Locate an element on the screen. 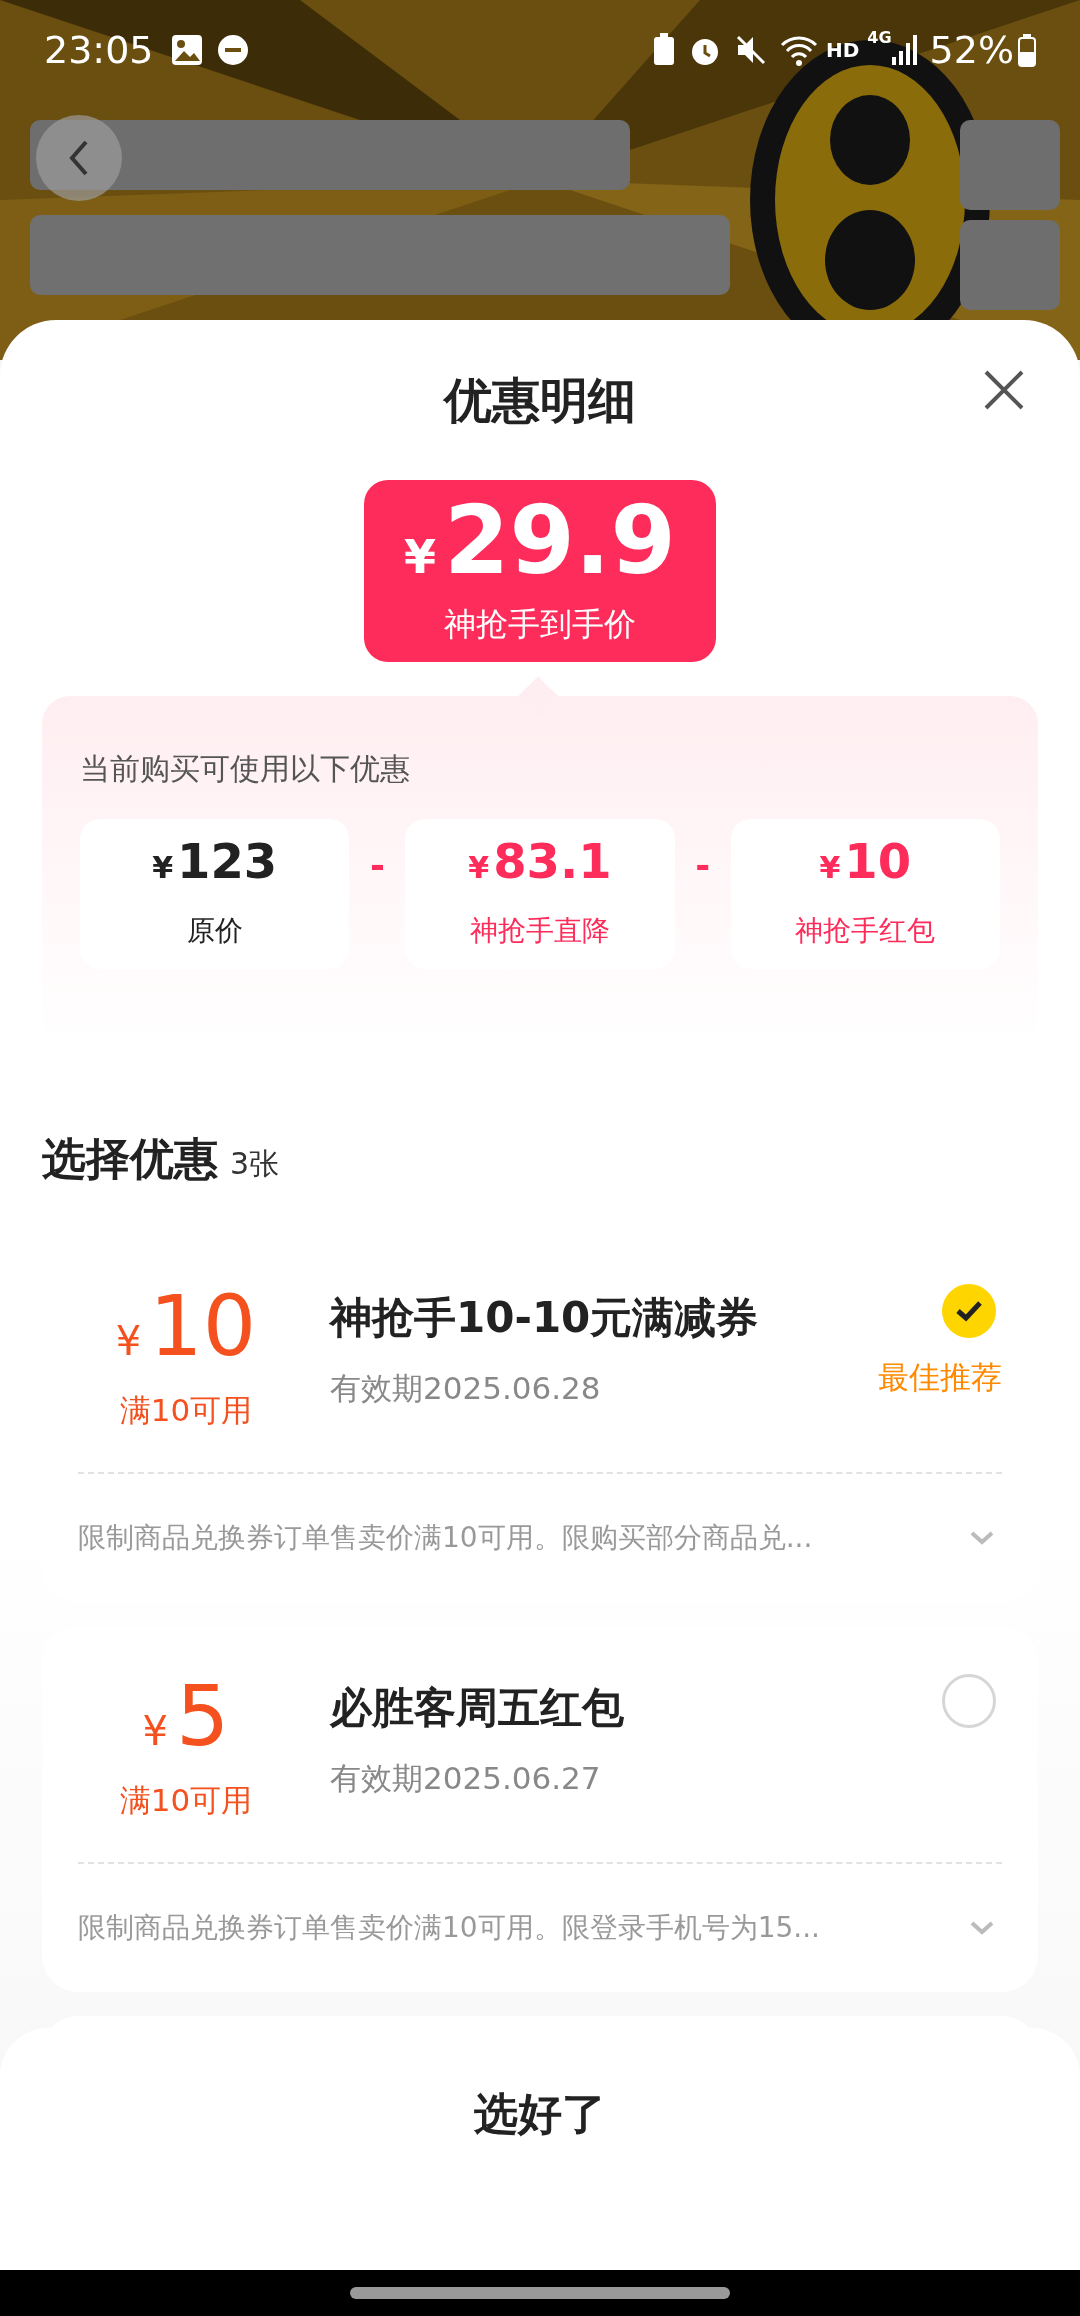 The height and width of the screenshot is (2316, 1080). battery-percentage: 52% is located at coordinates (971, 50).